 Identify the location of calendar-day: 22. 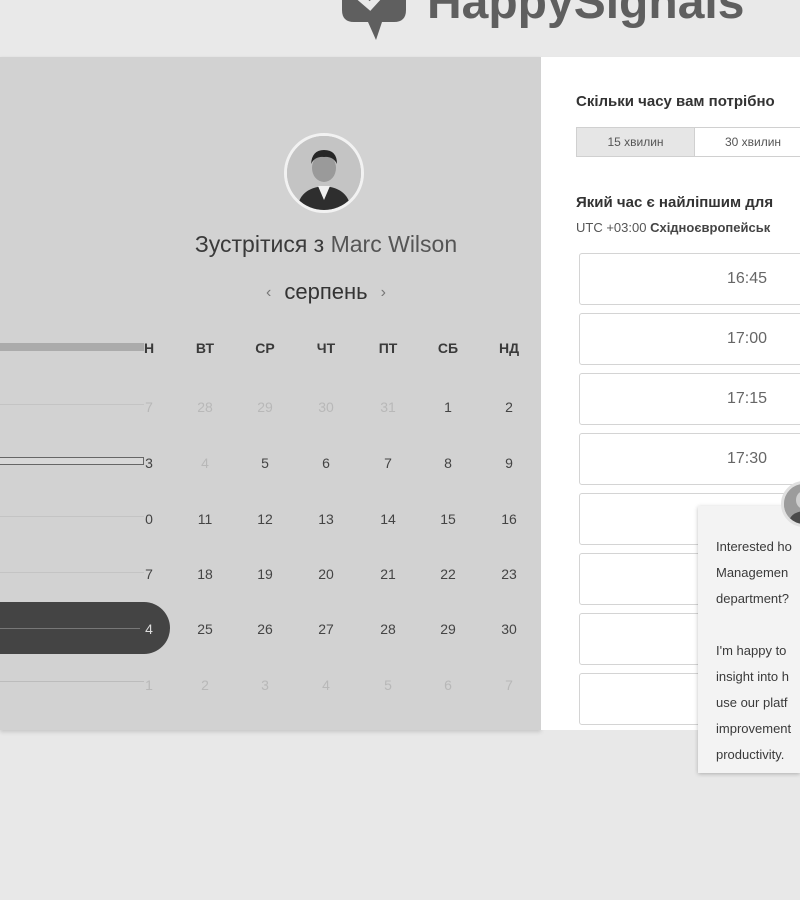
(448, 574).